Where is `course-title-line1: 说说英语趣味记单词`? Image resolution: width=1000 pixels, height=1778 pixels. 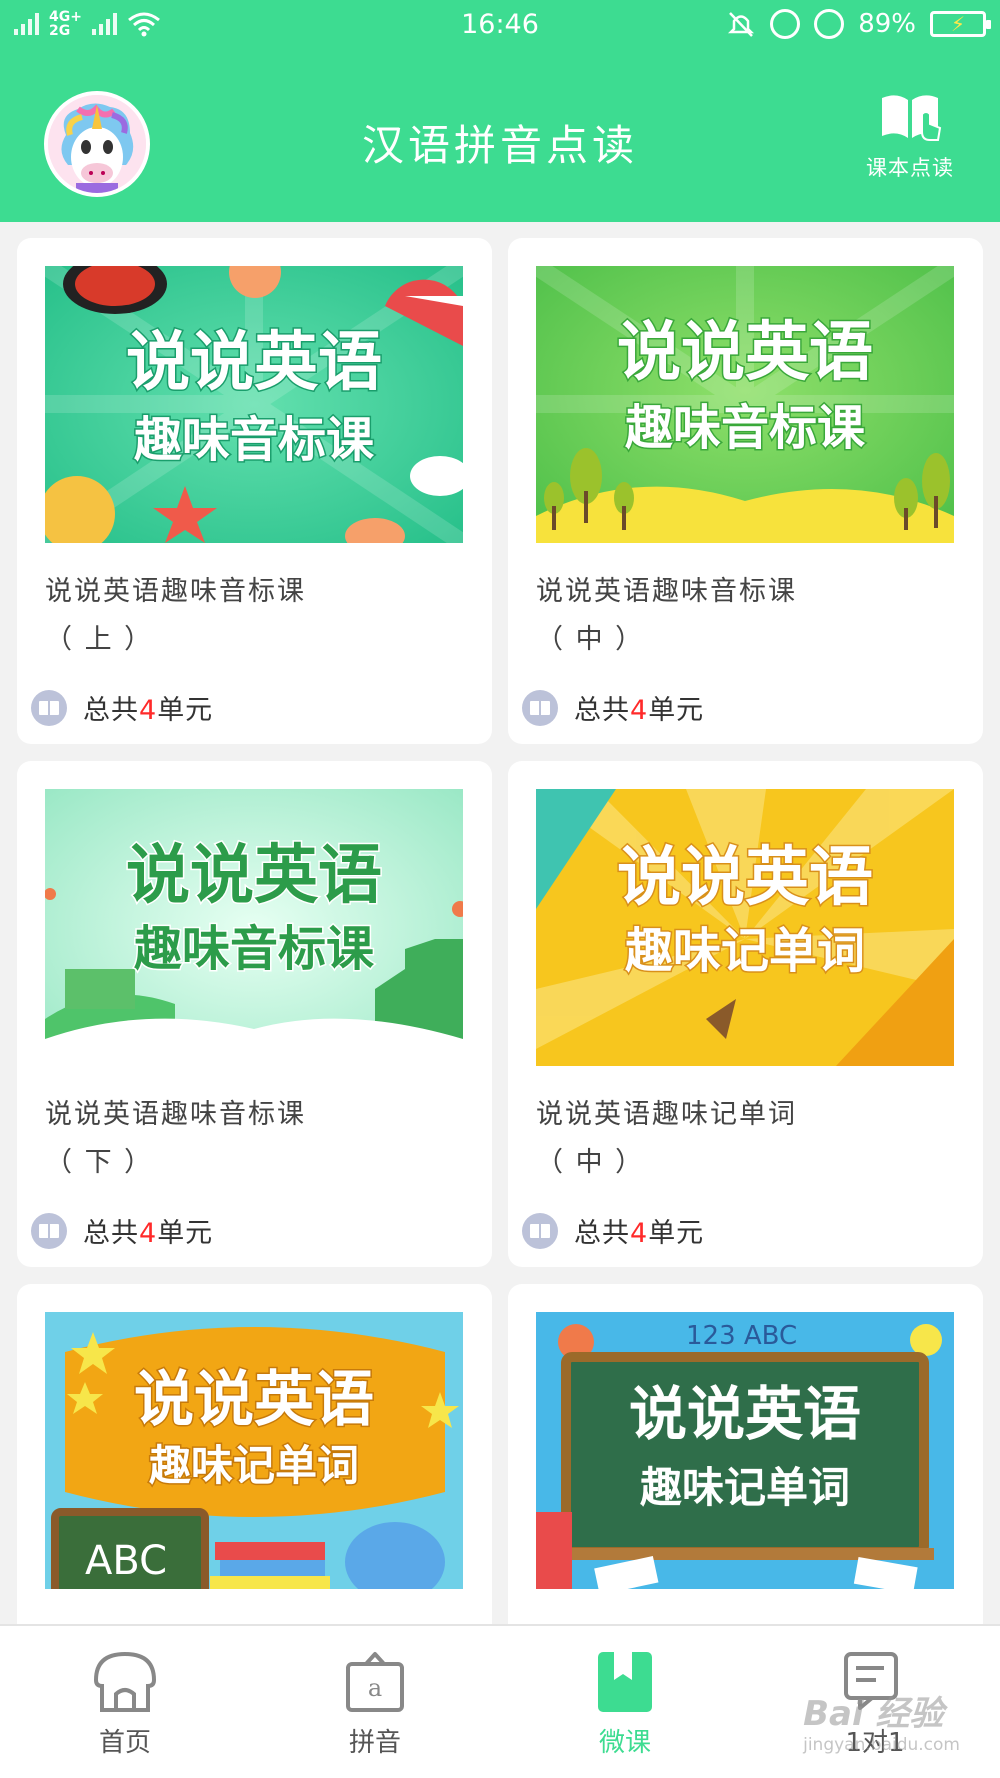 course-title-line1: 说说英语趣味记单词 is located at coordinates (666, 1114).